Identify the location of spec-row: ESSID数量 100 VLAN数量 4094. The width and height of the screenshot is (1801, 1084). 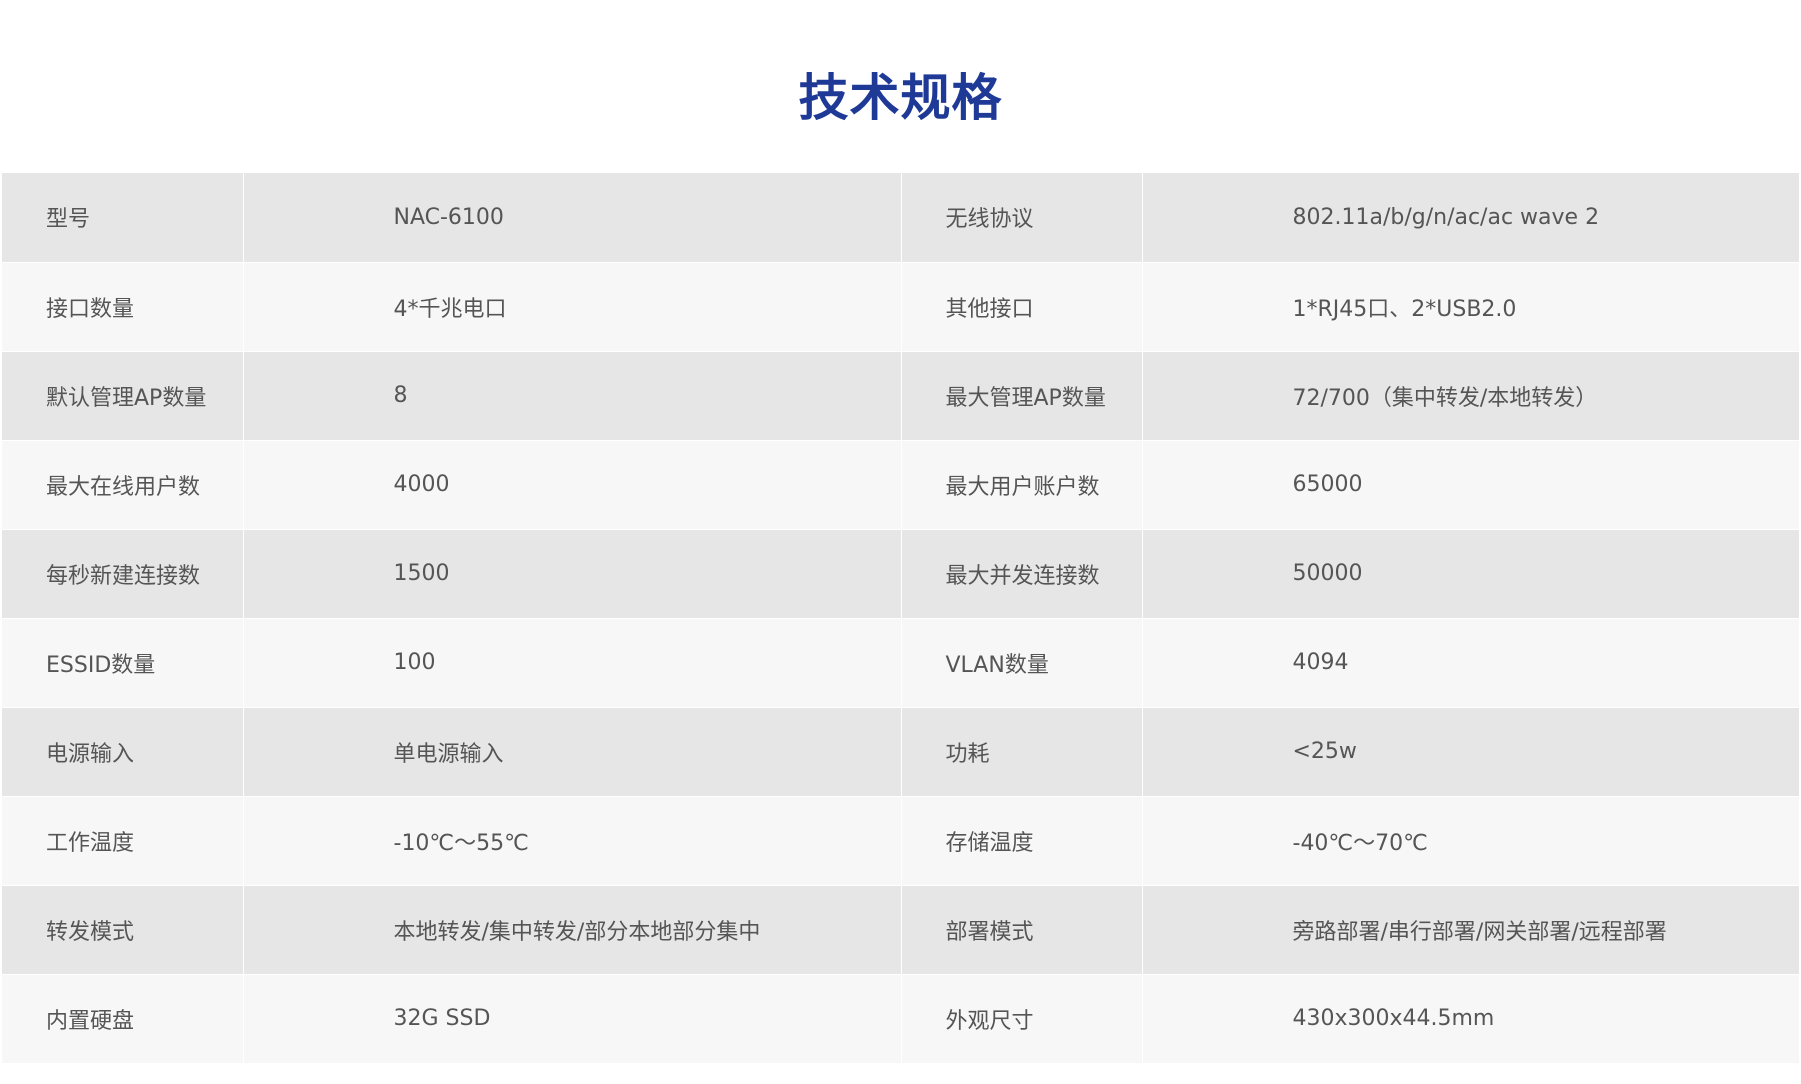
(900, 663).